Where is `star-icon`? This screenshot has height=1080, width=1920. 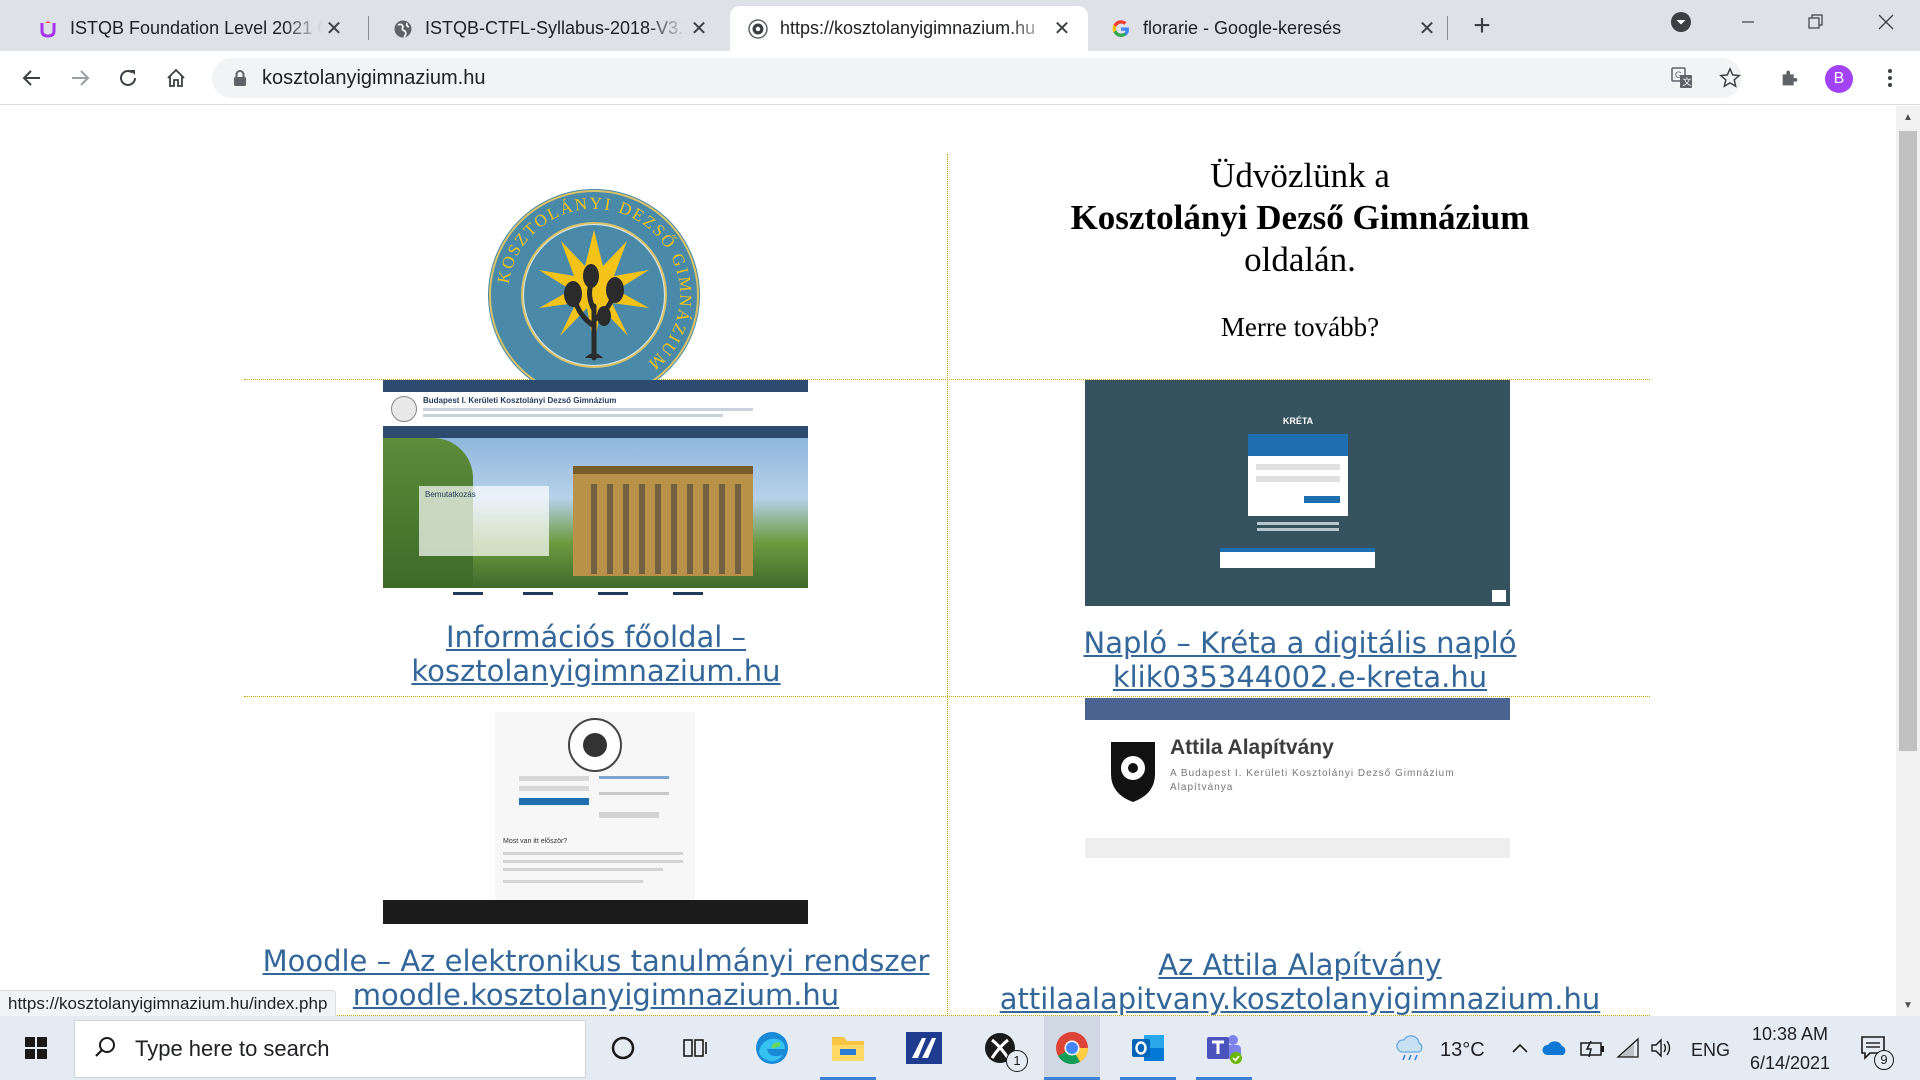
star-icon is located at coordinates (1730, 77).